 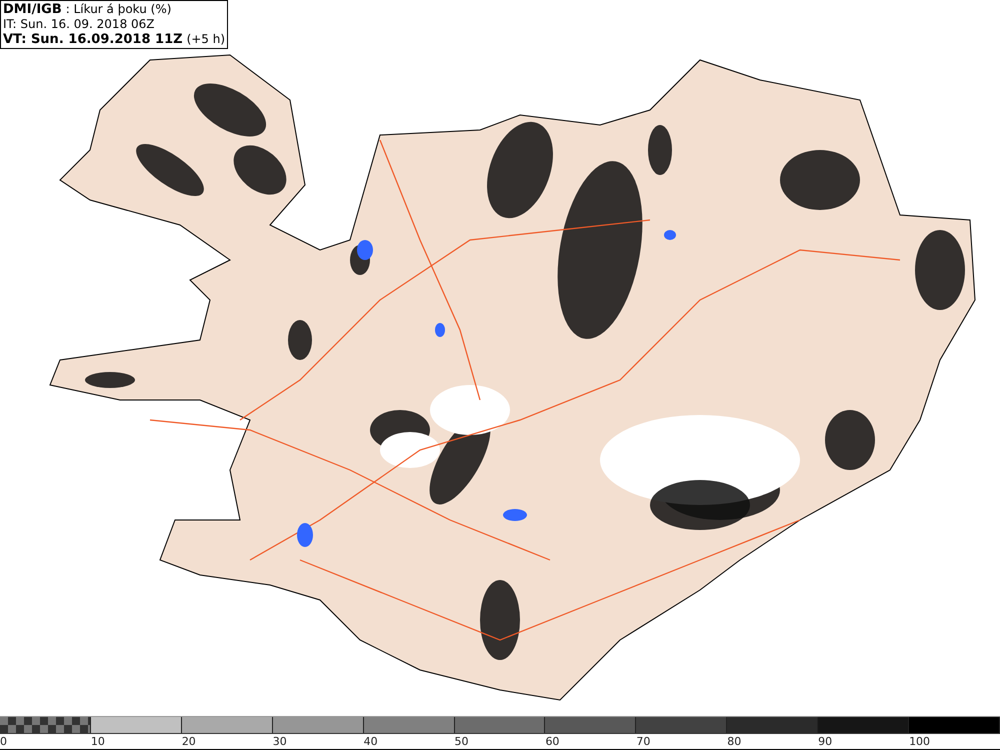 What do you see at coordinates (189, 741) in the screenshot?
I see `legend-label: 20` at bounding box center [189, 741].